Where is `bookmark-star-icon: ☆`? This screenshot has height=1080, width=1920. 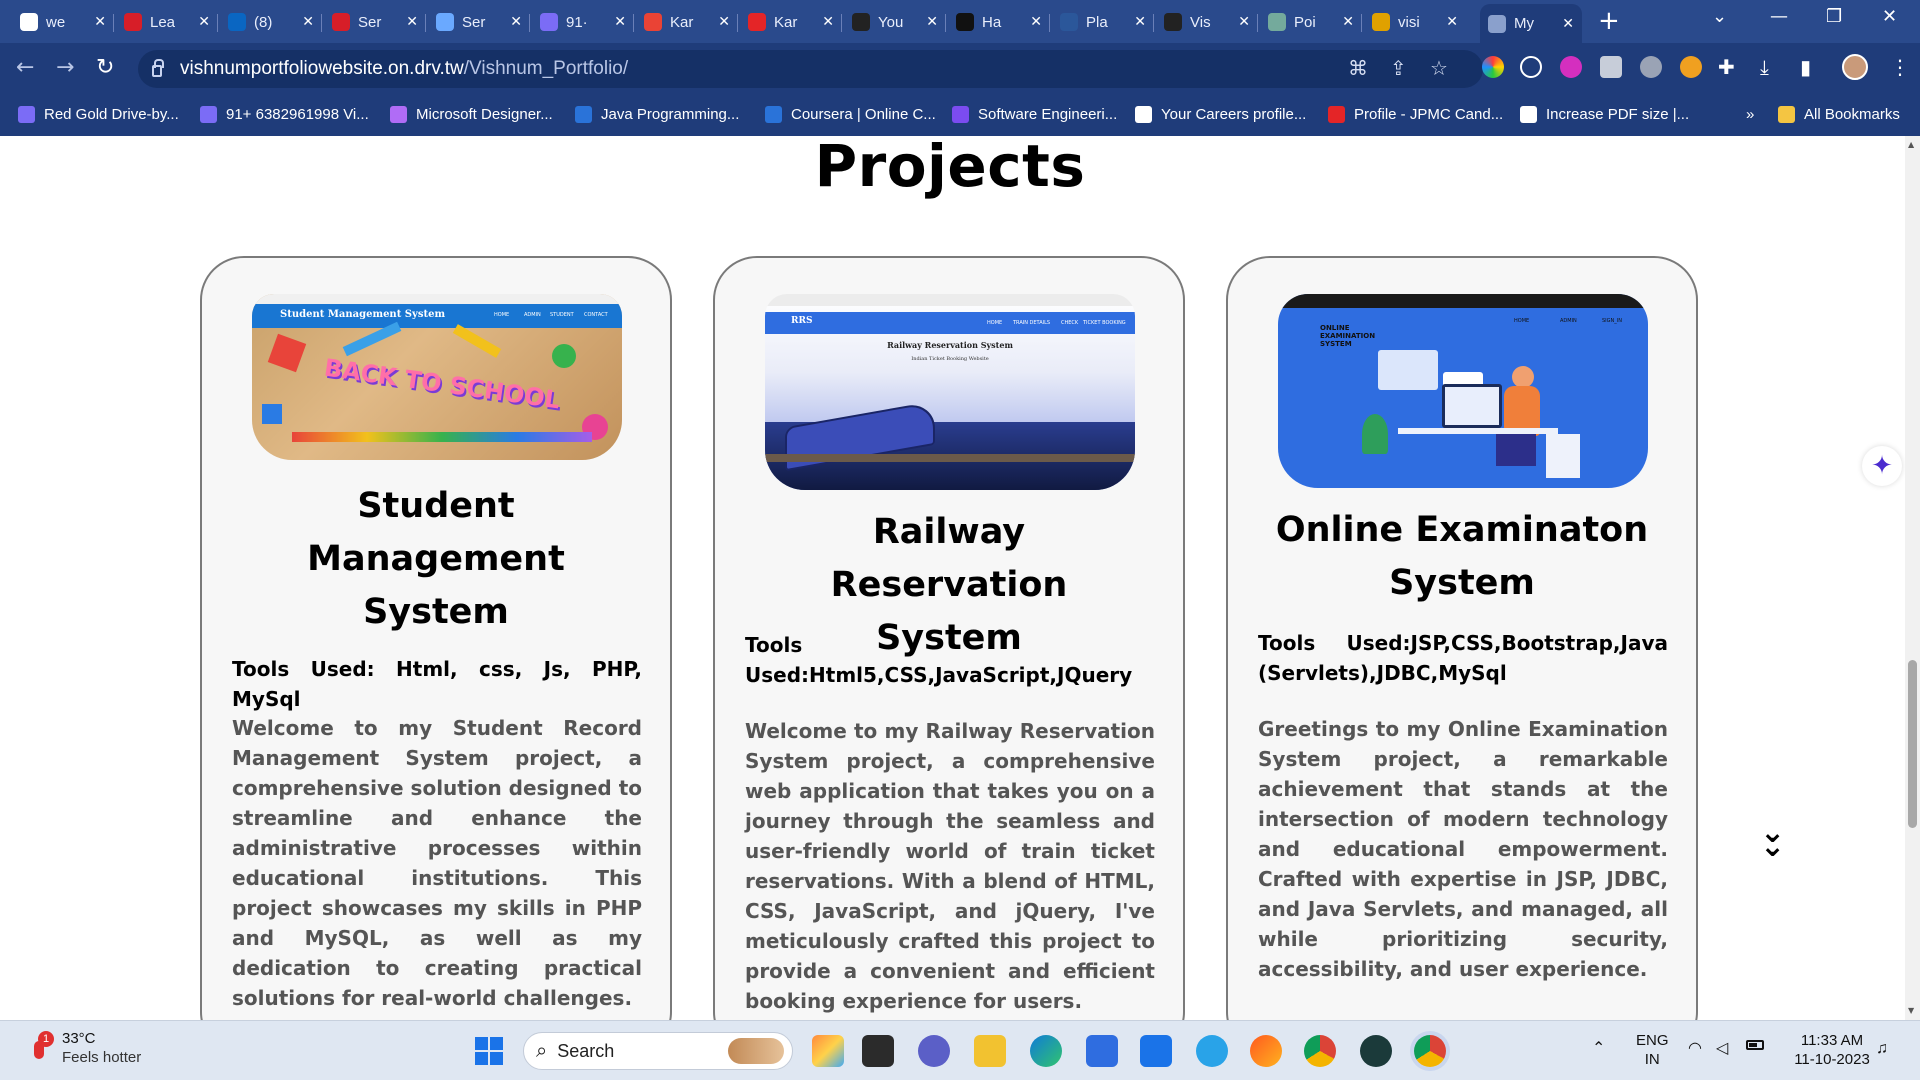
bookmark-star-icon: ☆ is located at coordinates (1439, 68).